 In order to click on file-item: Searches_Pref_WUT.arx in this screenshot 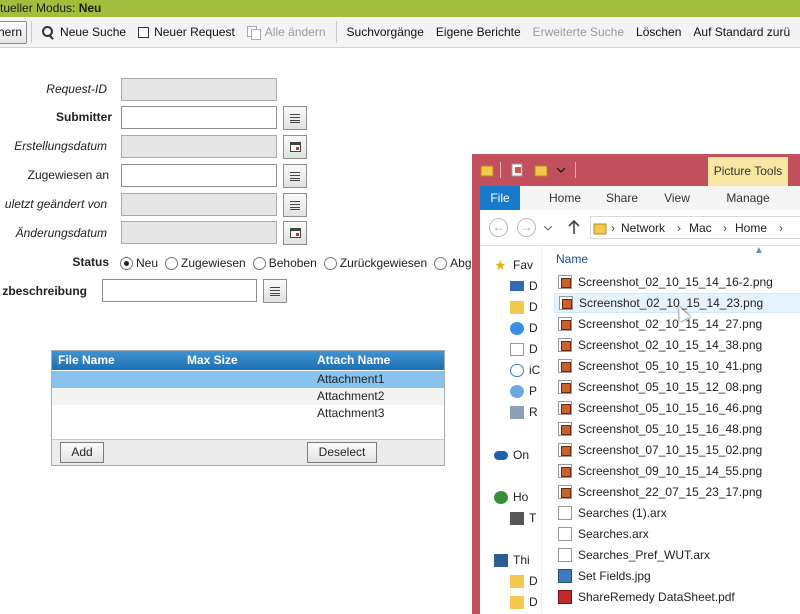, I will do `click(677, 555)`.